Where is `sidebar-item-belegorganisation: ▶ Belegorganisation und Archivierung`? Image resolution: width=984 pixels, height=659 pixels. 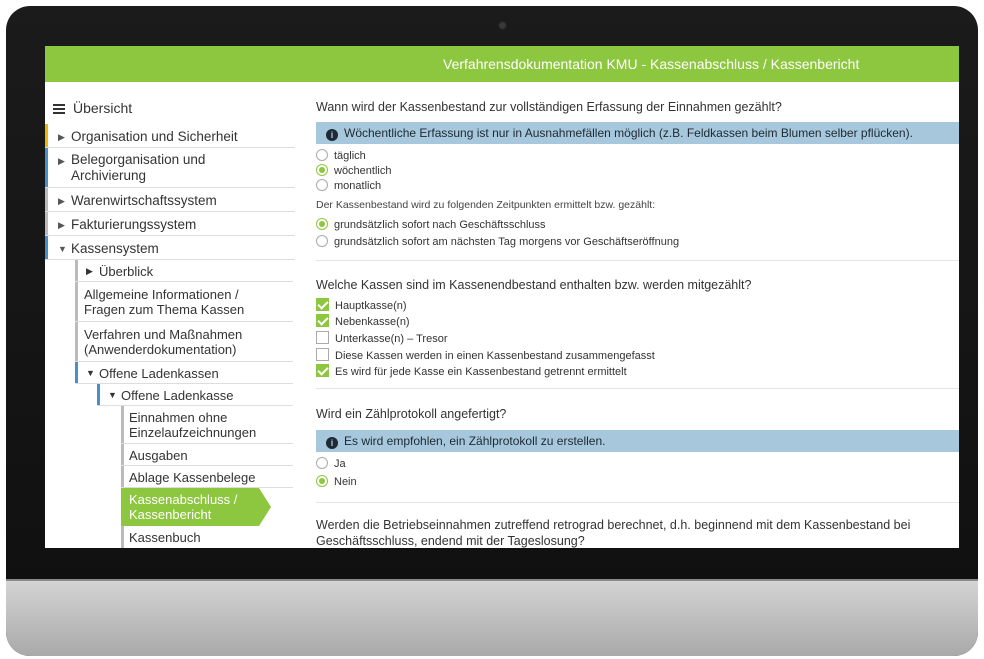 sidebar-item-belegorganisation: ▶ Belegorganisation und Archivierung is located at coordinates (170, 168).